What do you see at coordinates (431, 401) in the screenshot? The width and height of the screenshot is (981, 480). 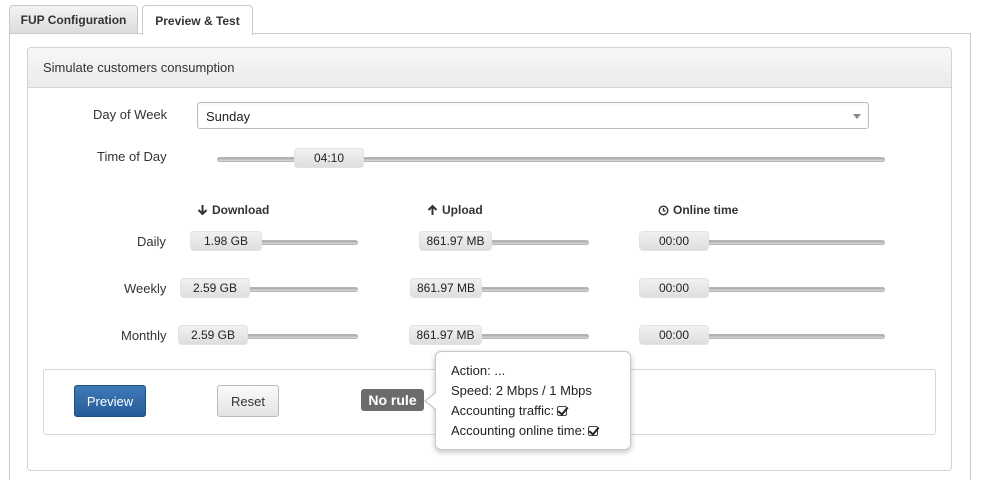 I see `popover-arrow` at bounding box center [431, 401].